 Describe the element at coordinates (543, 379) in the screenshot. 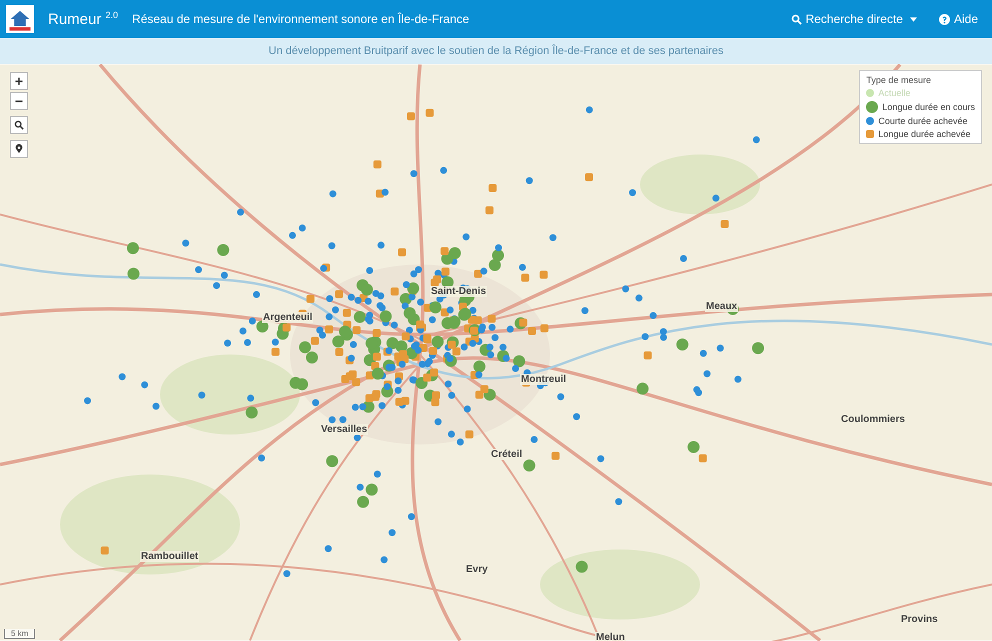

I see `place-label: Montreuil` at that location.